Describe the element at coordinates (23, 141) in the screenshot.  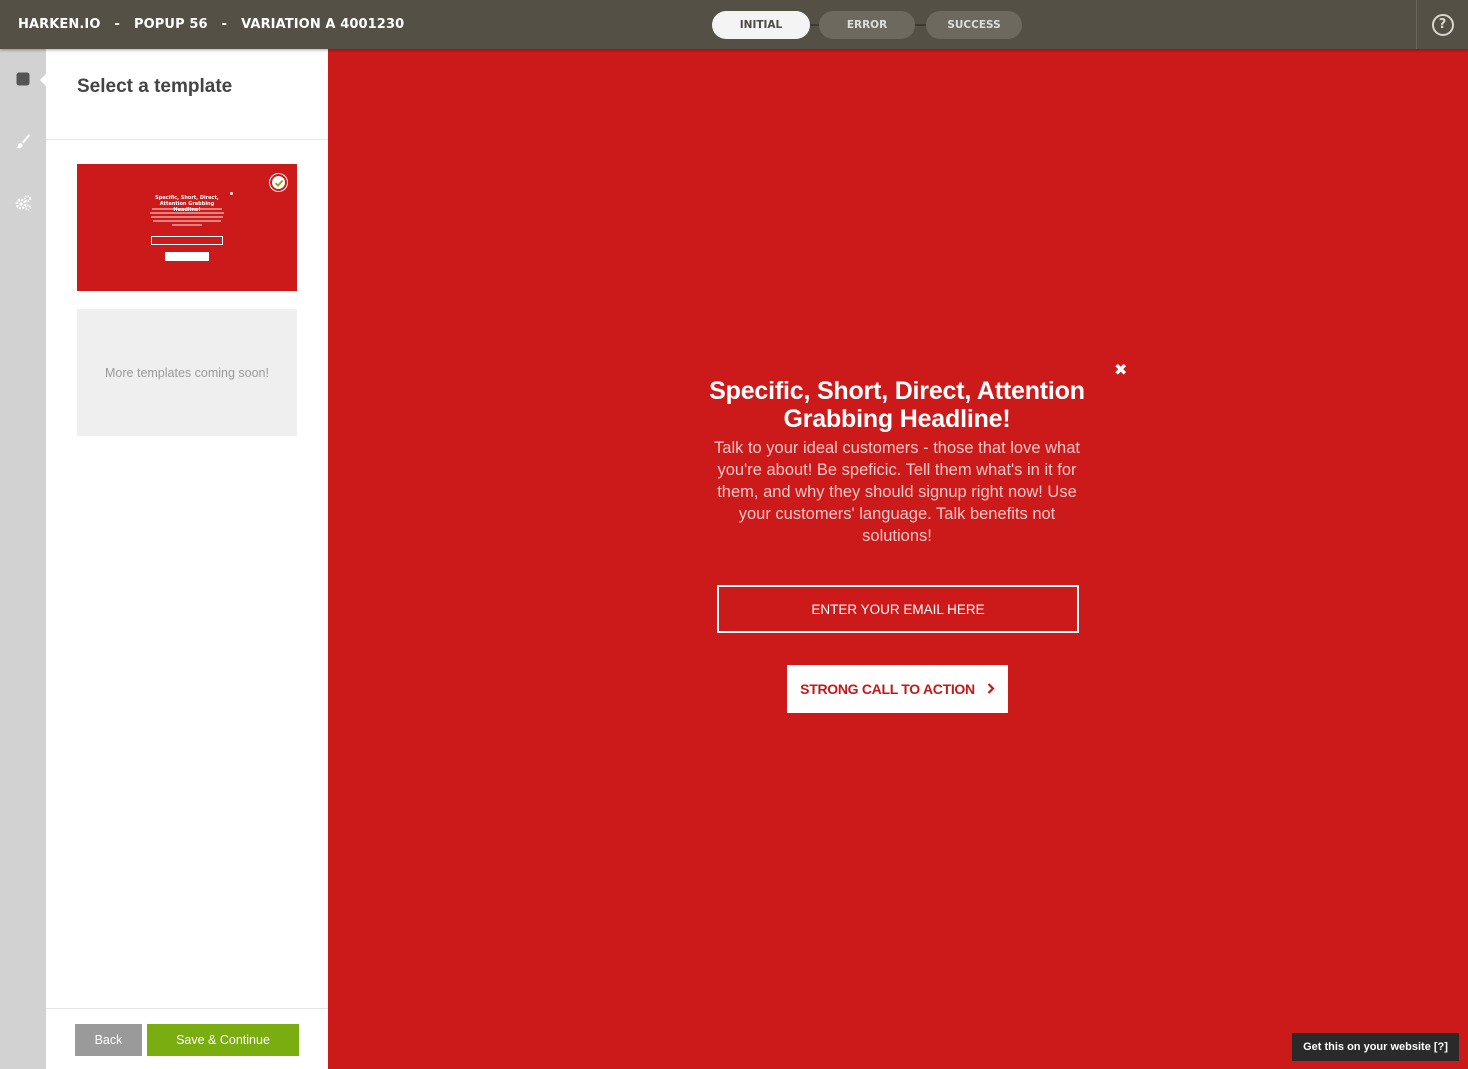
I see `brush-icon` at that location.